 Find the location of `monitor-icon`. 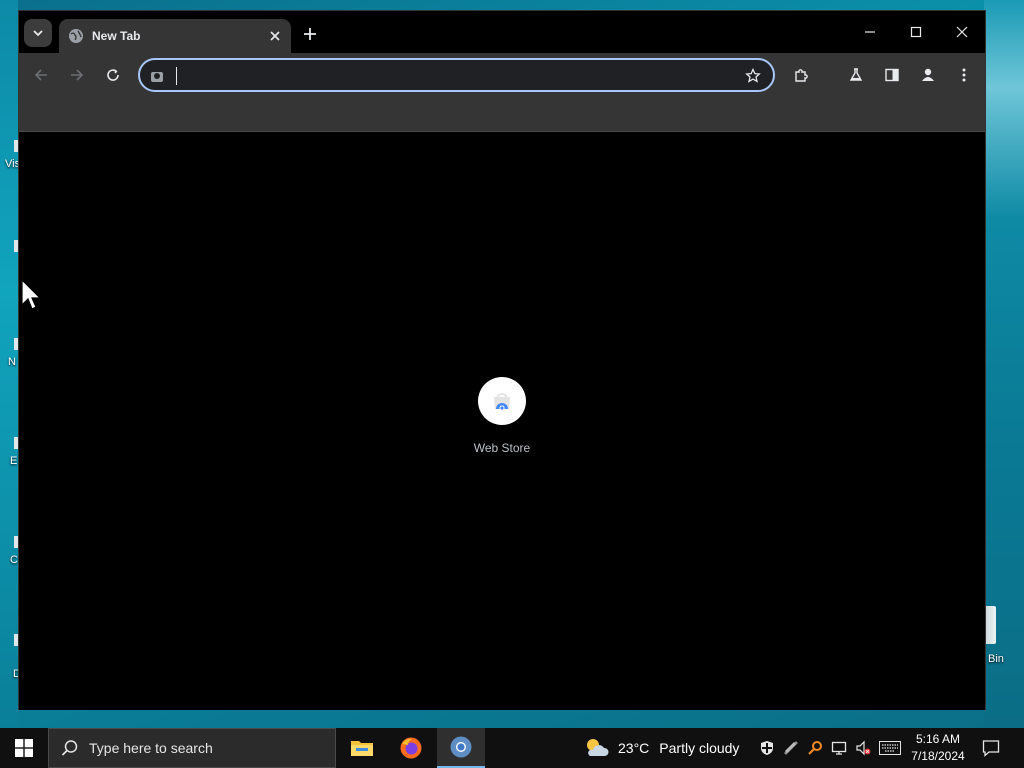

monitor-icon is located at coordinates (839, 748).